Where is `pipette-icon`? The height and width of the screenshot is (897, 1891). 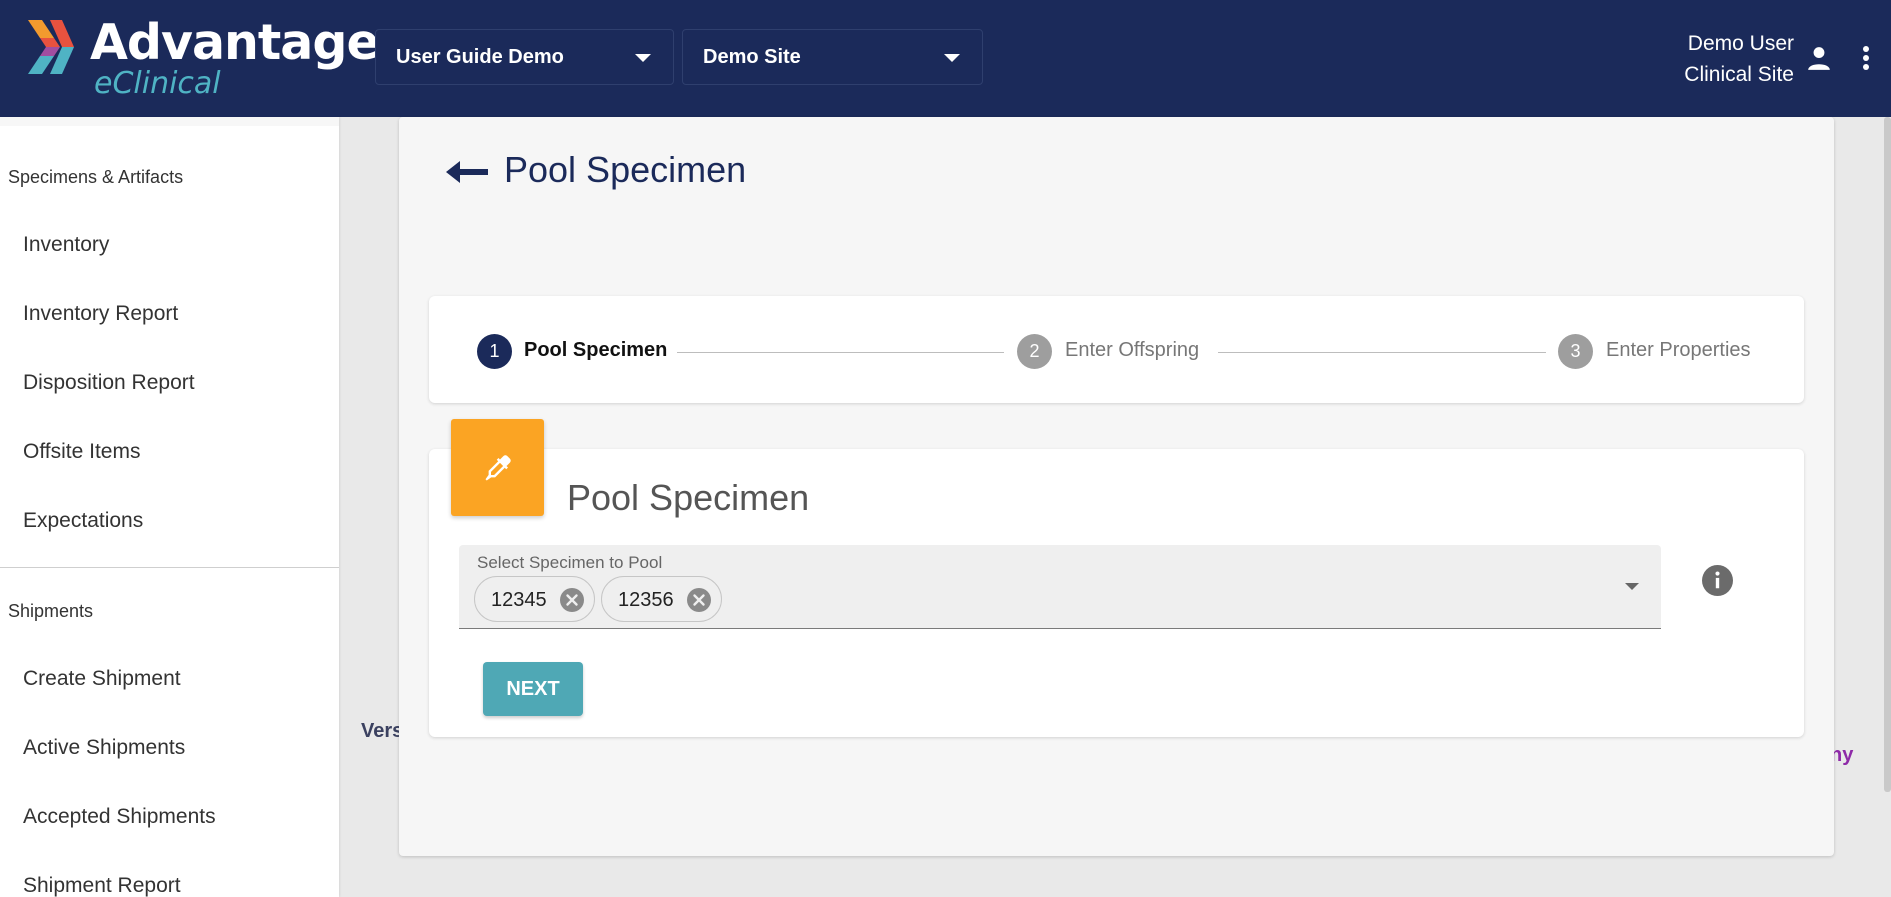
pipette-icon is located at coordinates (498, 467).